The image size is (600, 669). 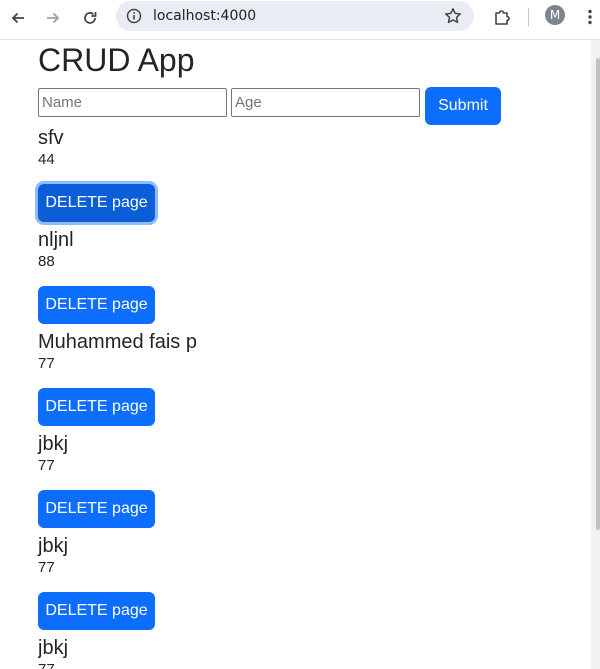 I want to click on record-age: 44, so click(x=46, y=159).